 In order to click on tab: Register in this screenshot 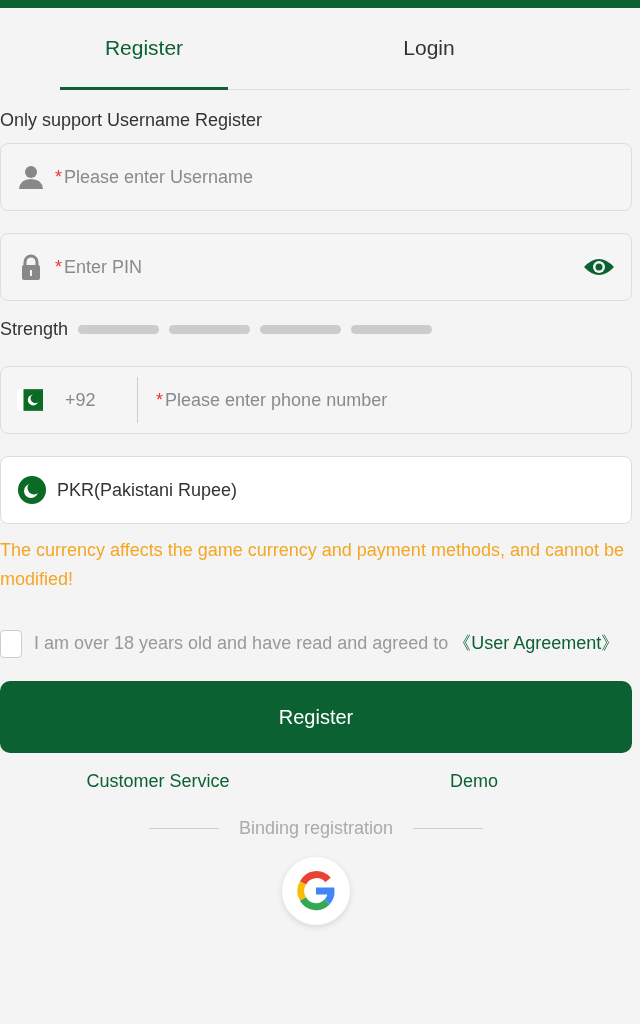, I will do `click(144, 49)`.